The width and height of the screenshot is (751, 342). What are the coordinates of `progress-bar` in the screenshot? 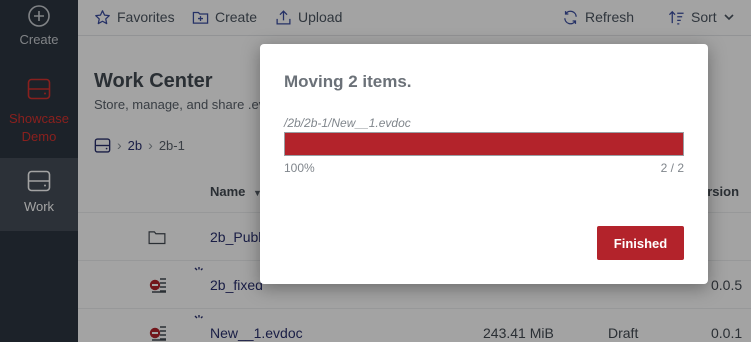 It's located at (484, 144).